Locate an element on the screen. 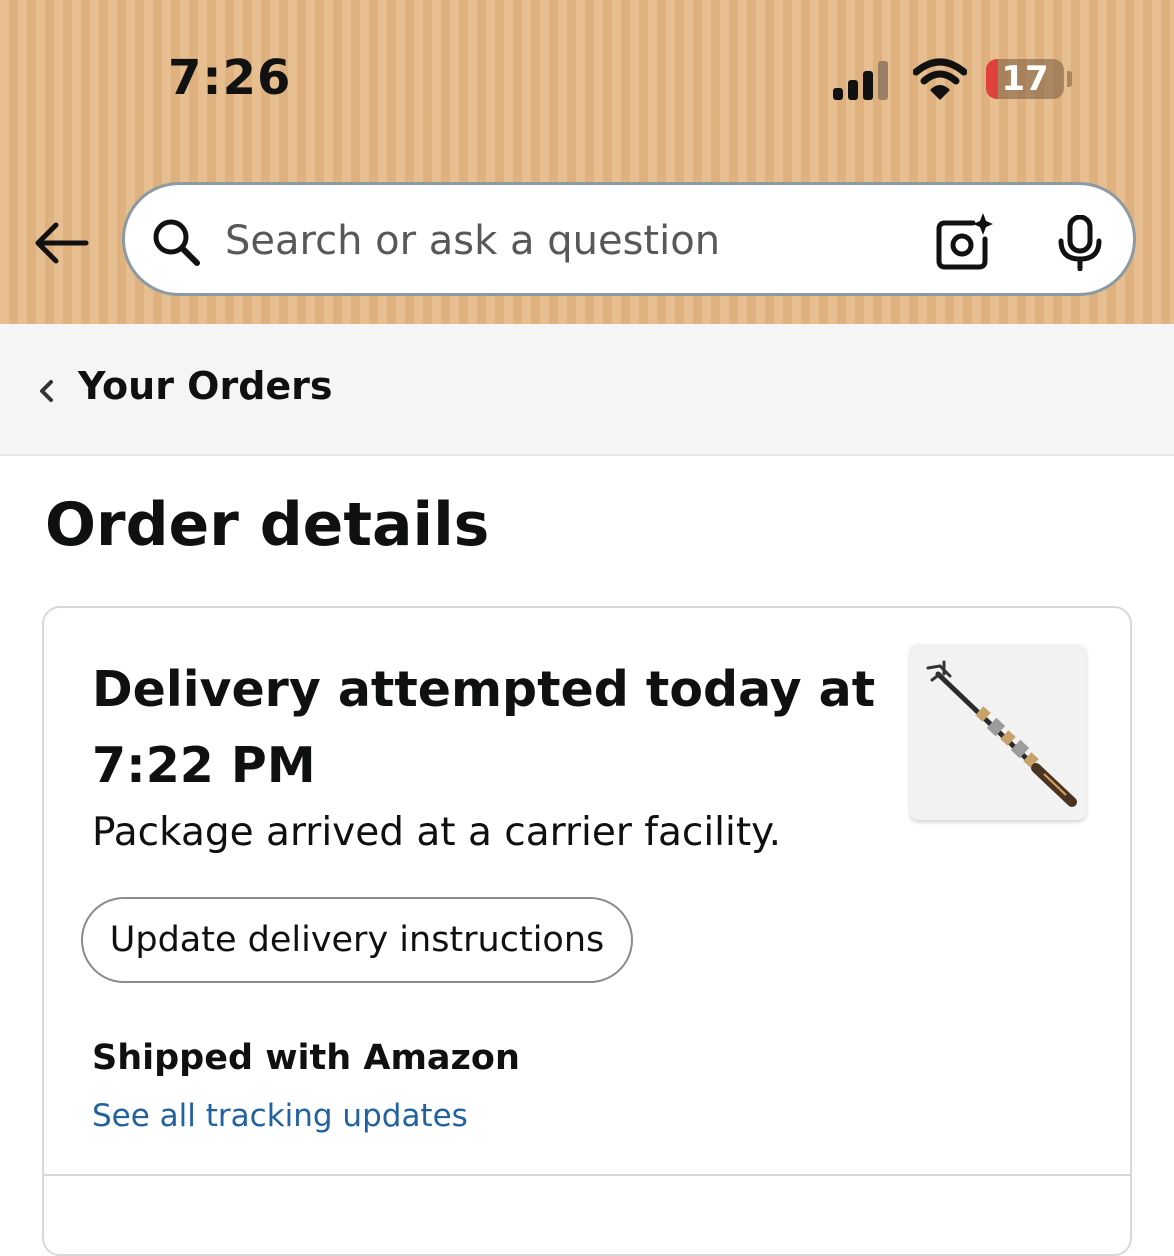 Image resolution: width=1174 pixels, height=1256 pixels. shipped-with-label: Shipped with Amazon is located at coordinates (306, 1058).